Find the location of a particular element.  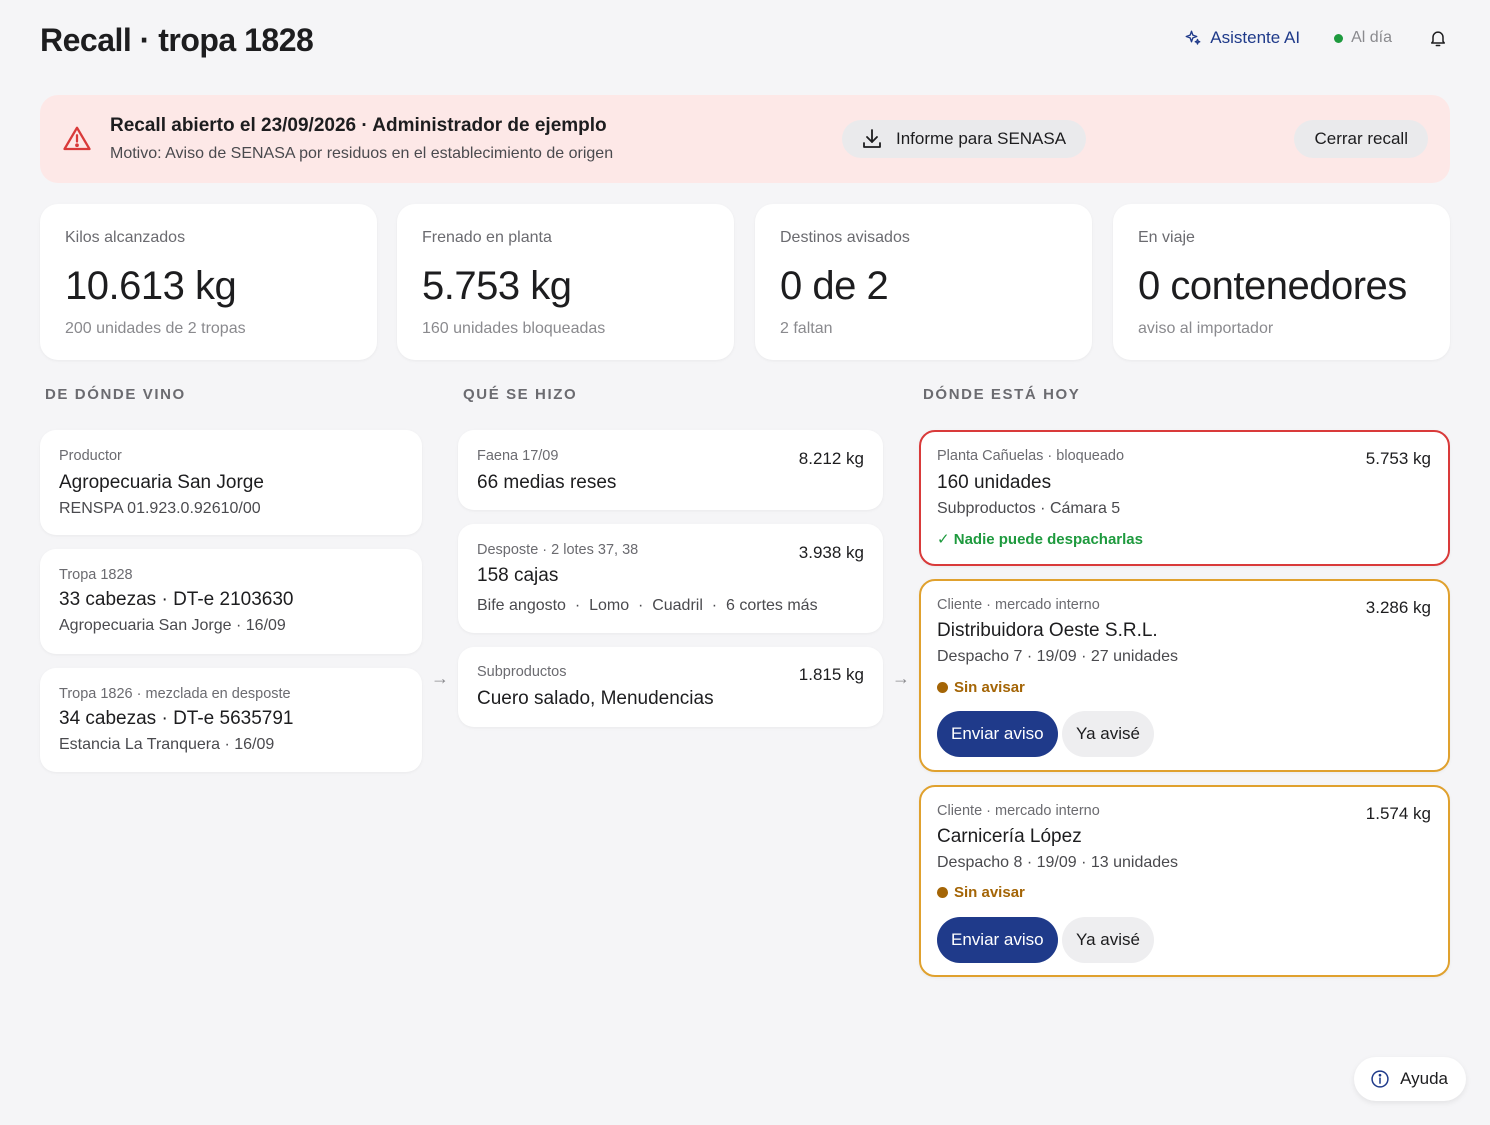

help-label: Ayuda is located at coordinates (1424, 1078).